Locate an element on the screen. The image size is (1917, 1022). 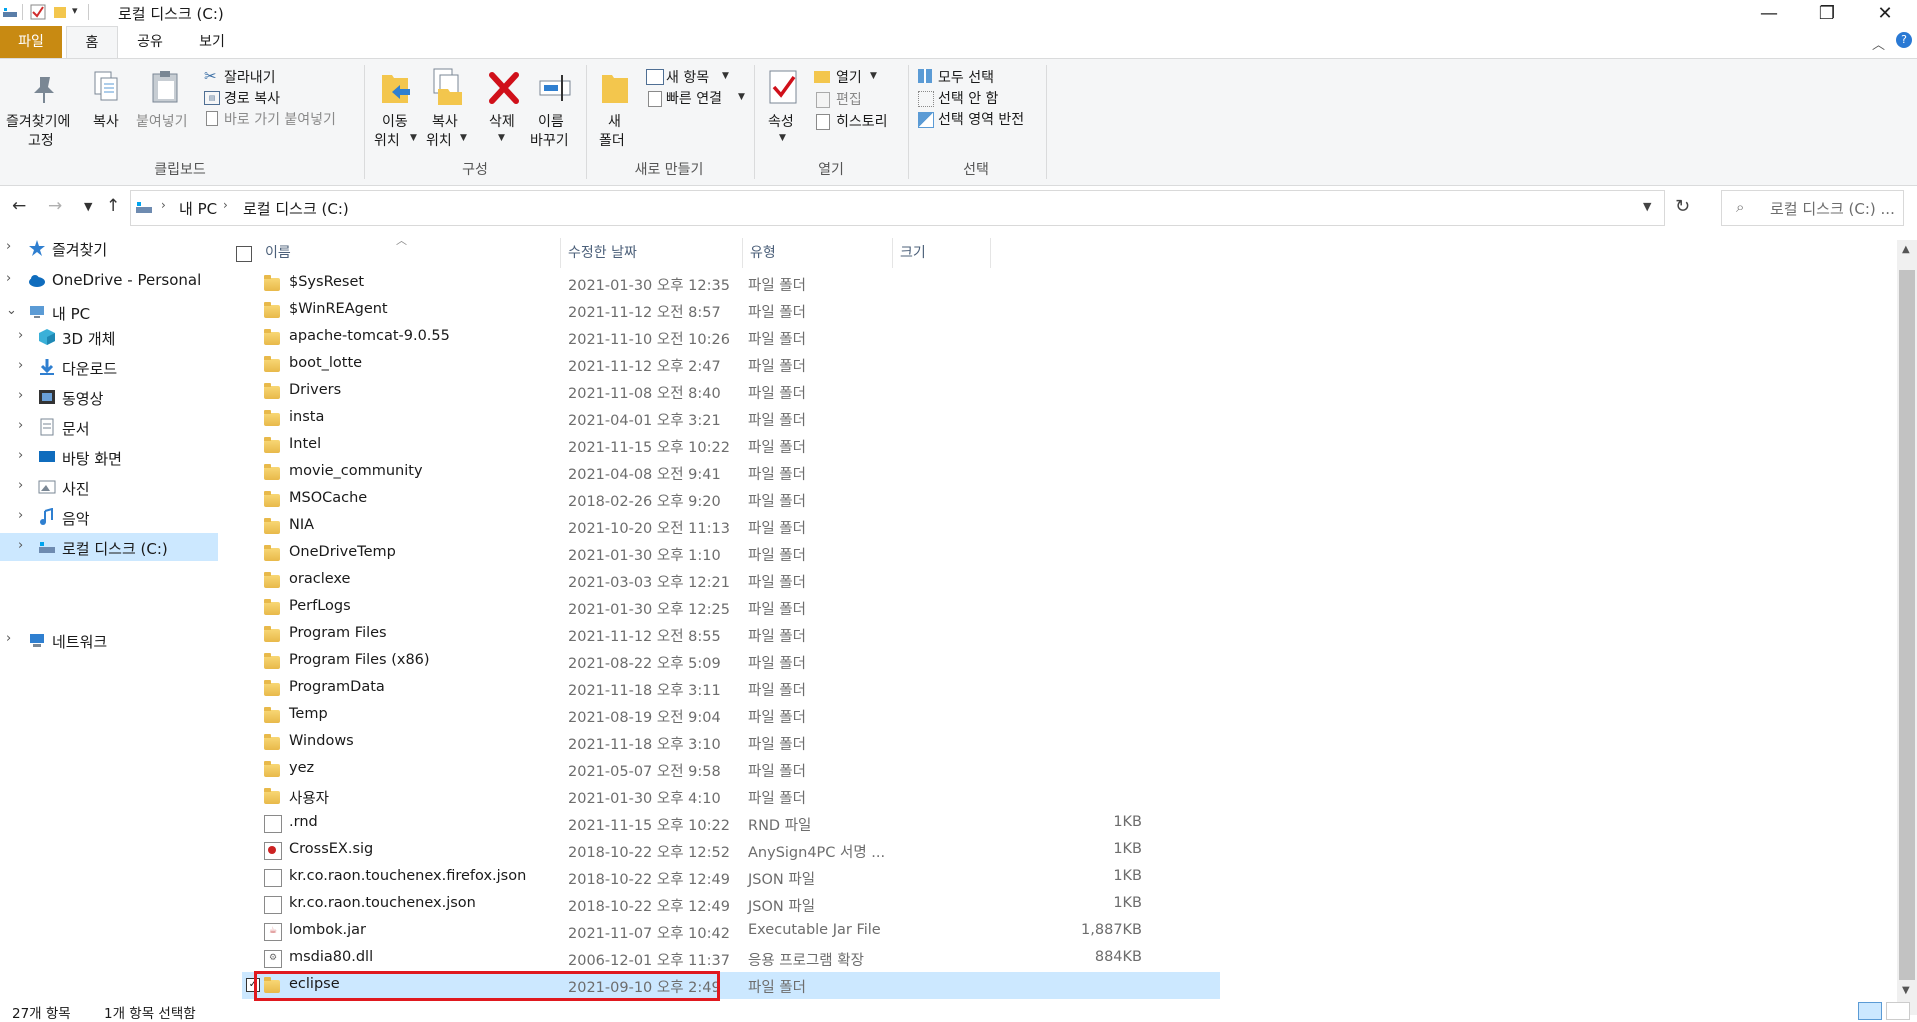
breadcrumb-thispc: 내 PC is located at coordinates (198, 208).